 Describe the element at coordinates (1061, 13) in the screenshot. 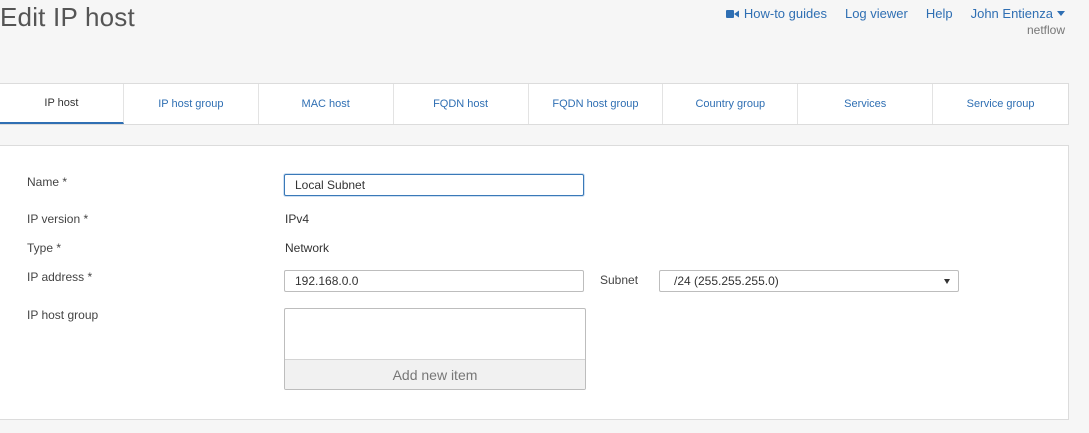

I see `caret-down-icon` at that location.